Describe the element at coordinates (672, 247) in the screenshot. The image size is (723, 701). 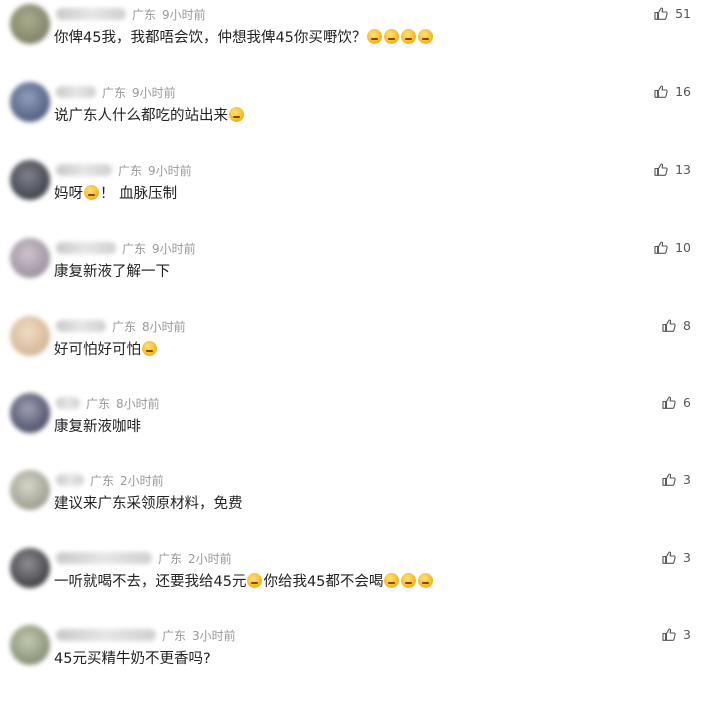
I see `like-button: 10` at that location.